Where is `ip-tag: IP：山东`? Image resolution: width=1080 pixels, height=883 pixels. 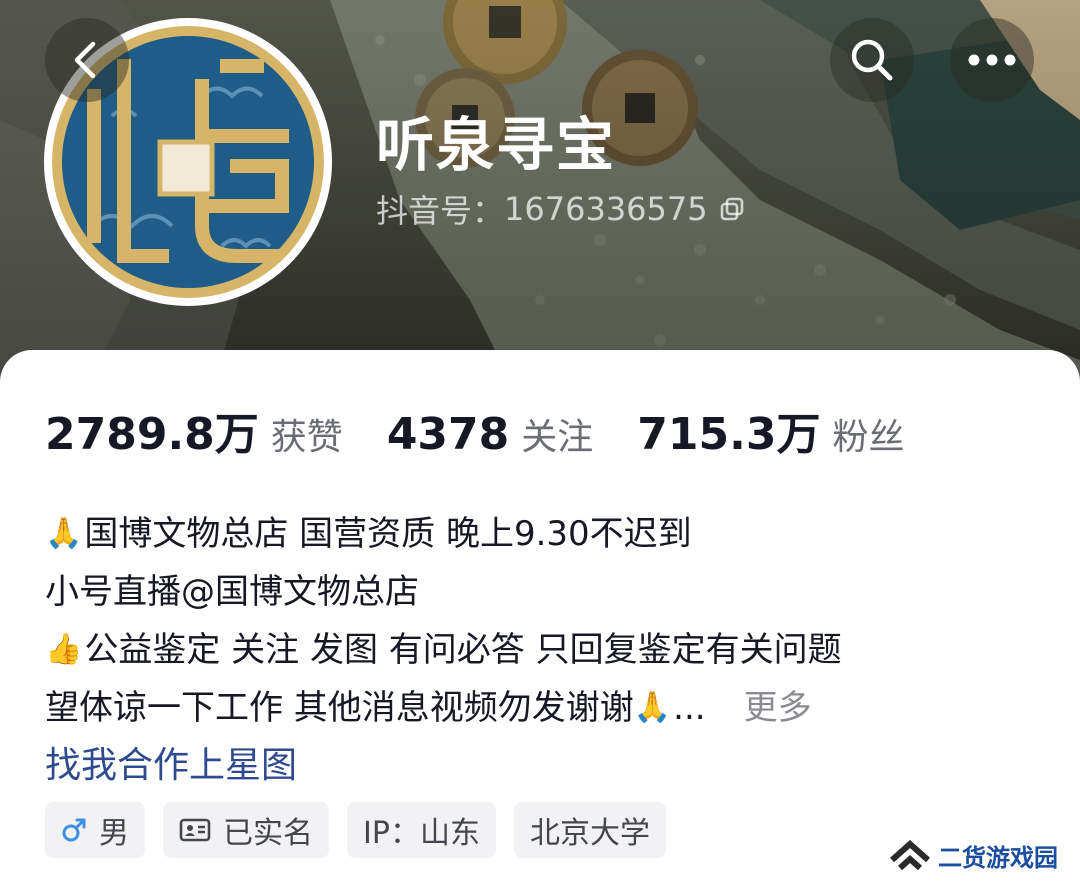 ip-tag: IP：山东 is located at coordinates (421, 830).